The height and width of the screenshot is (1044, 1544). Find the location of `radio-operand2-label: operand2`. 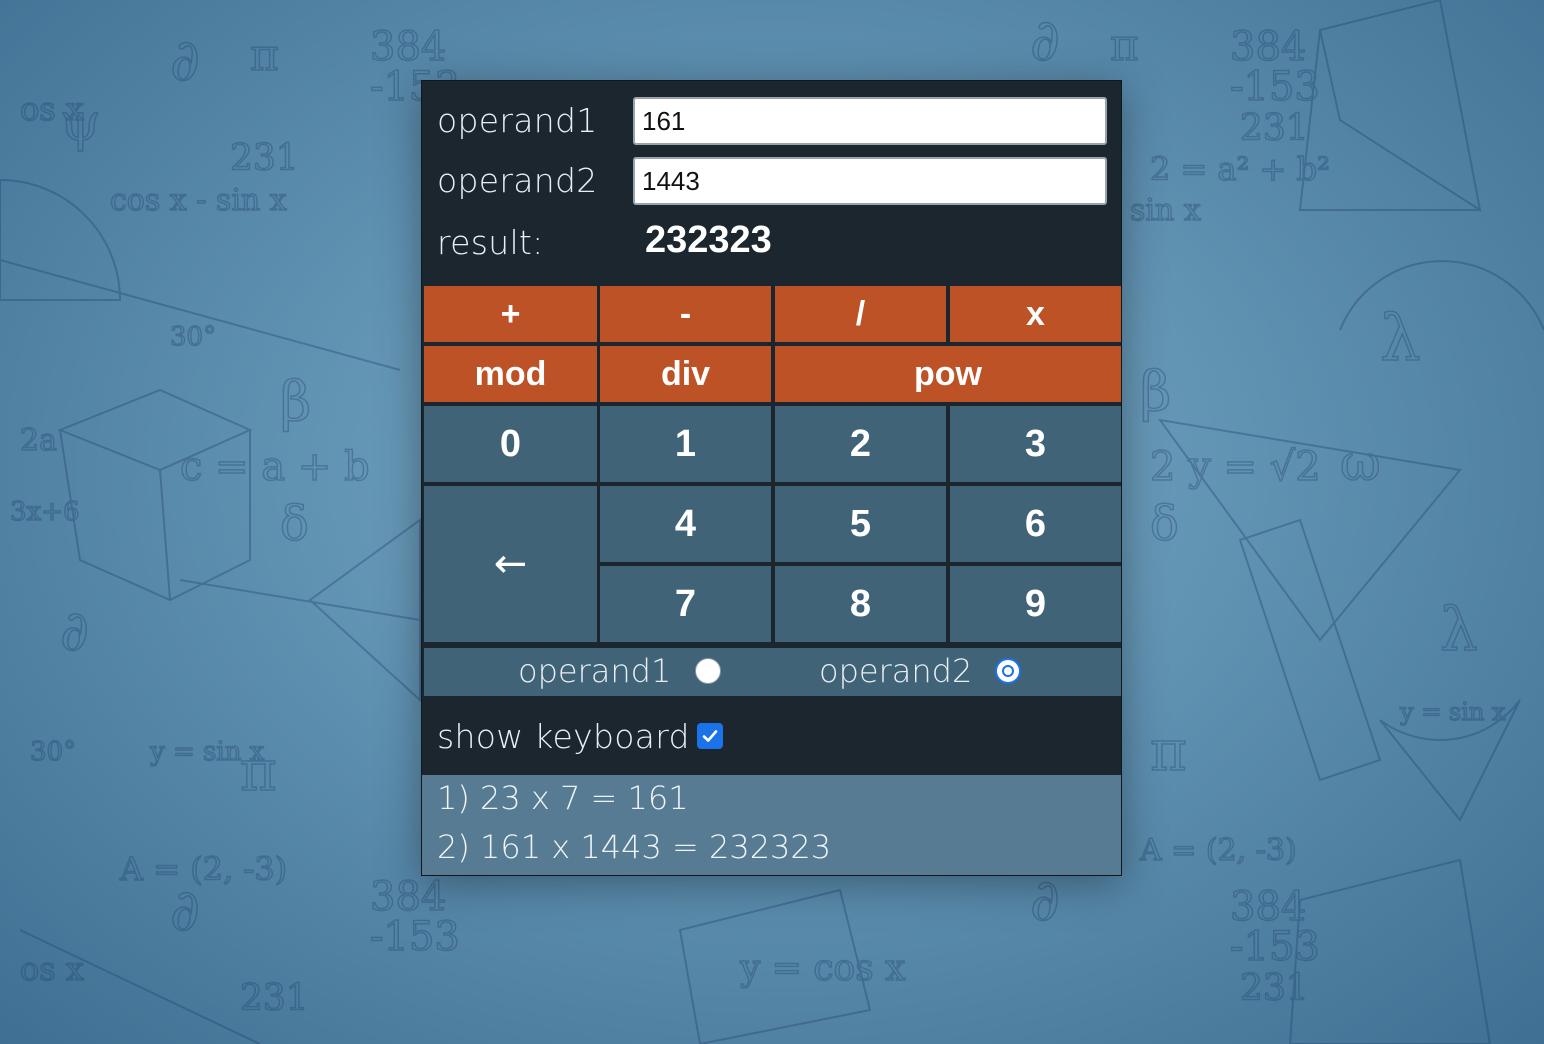

radio-operand2-label: operand2 is located at coordinates (896, 671).